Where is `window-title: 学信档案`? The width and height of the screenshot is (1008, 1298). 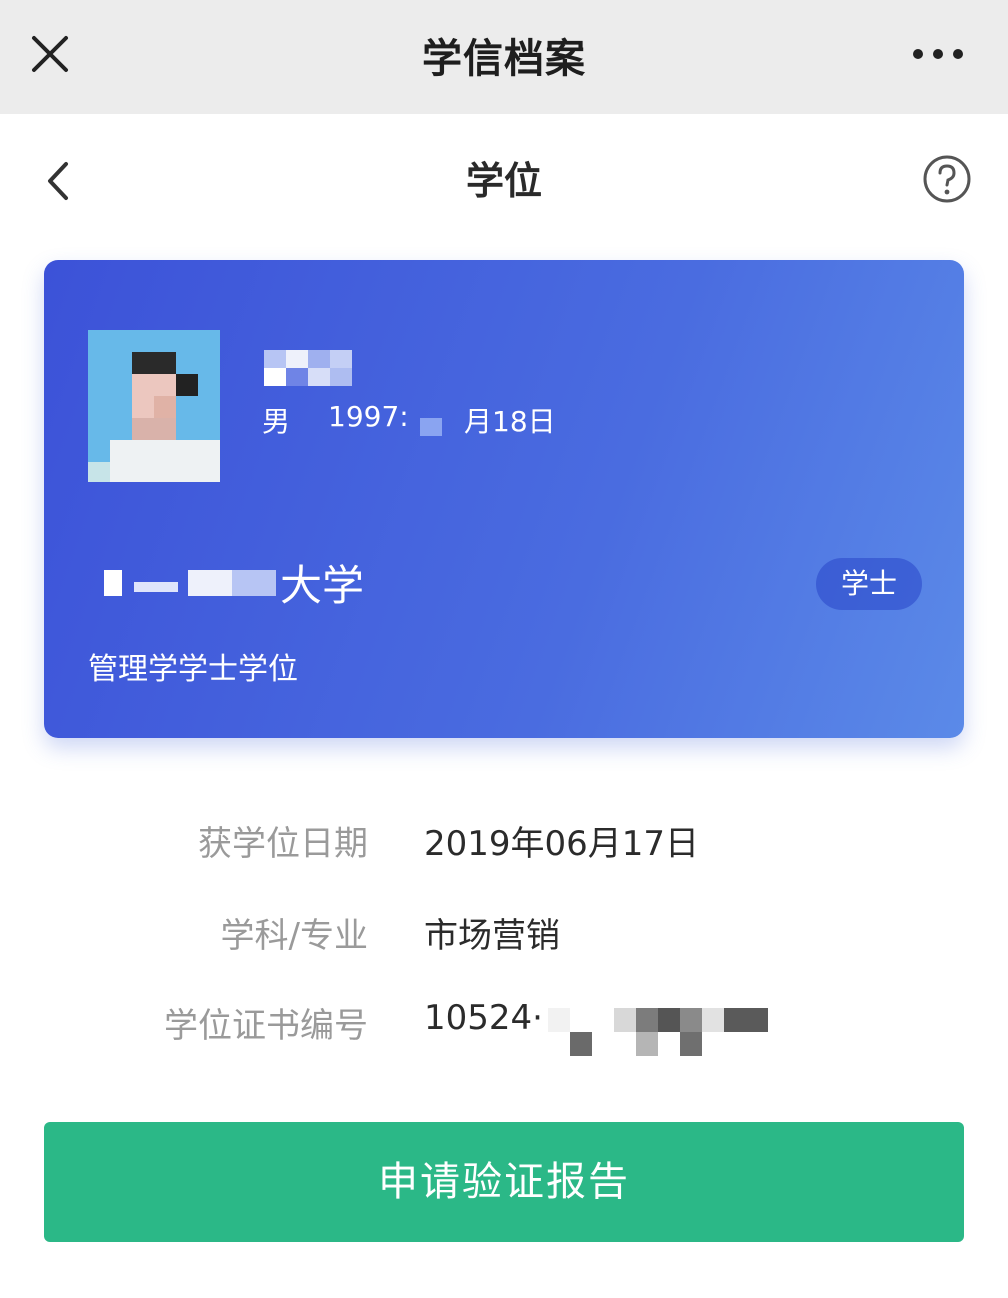
window-title: 学信档案 is located at coordinates (504, 59).